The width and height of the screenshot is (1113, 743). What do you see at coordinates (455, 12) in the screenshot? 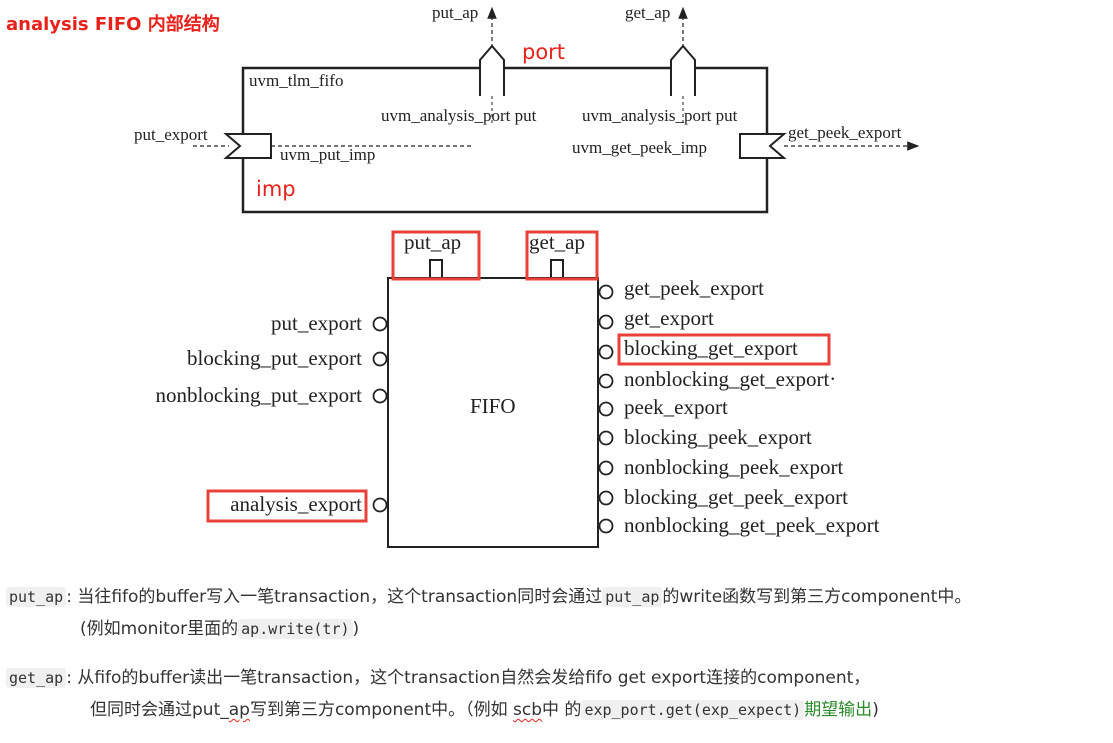
I see `put-ap-top-label: put_ap` at bounding box center [455, 12].